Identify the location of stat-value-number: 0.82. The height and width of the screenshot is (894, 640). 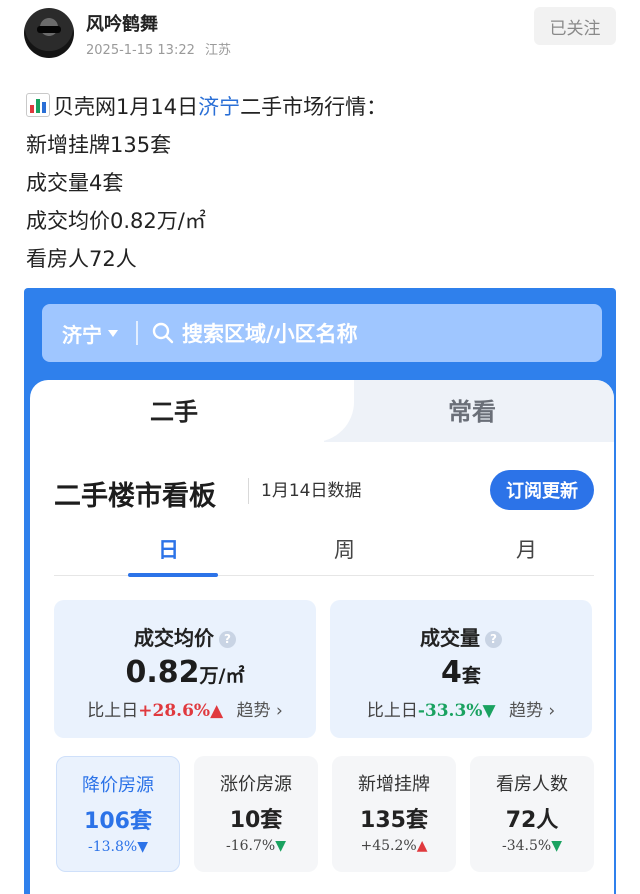
(162, 672).